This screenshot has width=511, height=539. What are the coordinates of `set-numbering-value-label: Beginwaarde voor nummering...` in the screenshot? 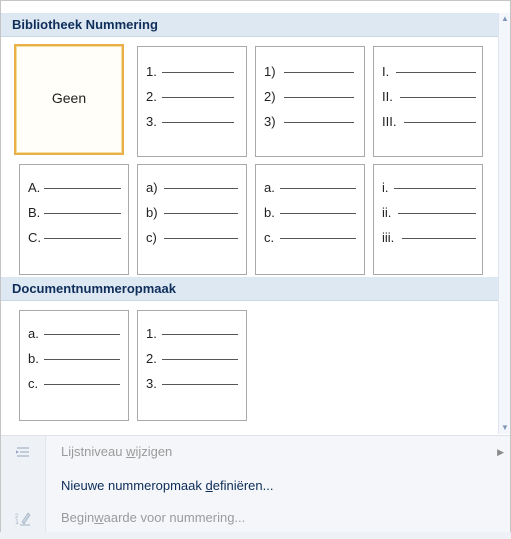 It's located at (153, 517).